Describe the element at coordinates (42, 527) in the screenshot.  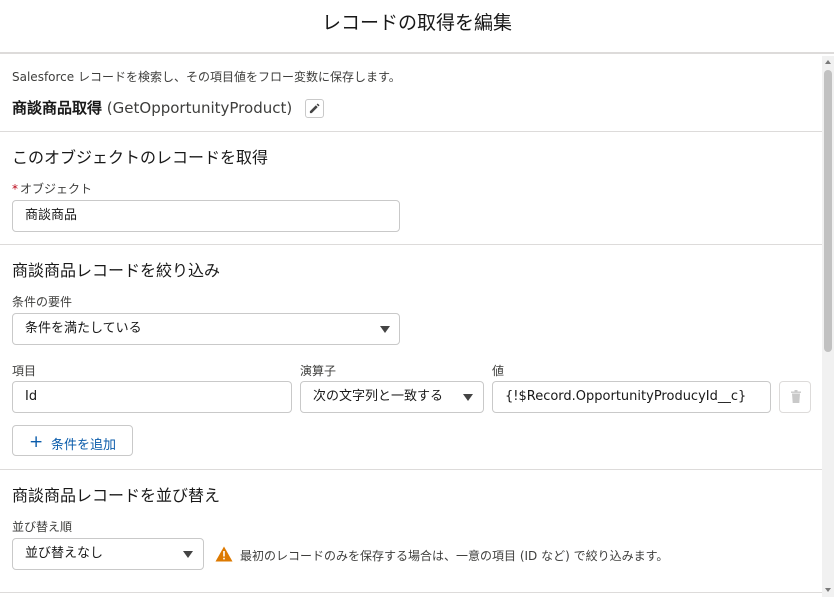
I see `sort-order-label: 並び替え順` at that location.